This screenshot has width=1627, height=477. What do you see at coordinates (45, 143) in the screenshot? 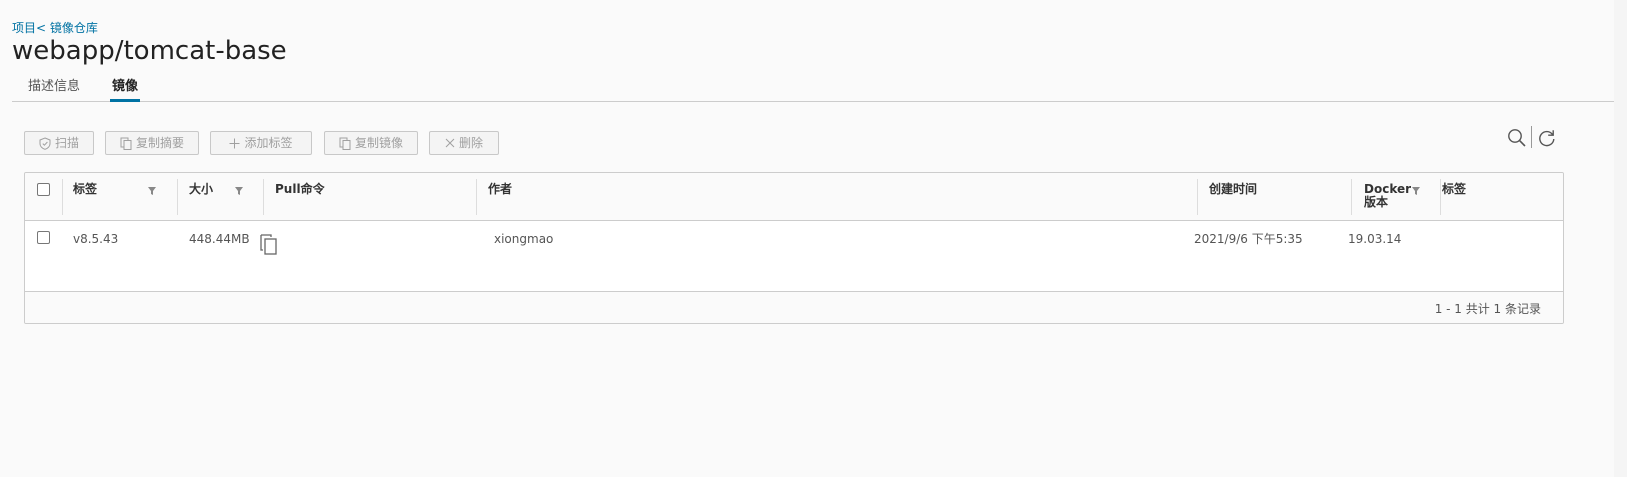
I see `shield-icon` at bounding box center [45, 143].